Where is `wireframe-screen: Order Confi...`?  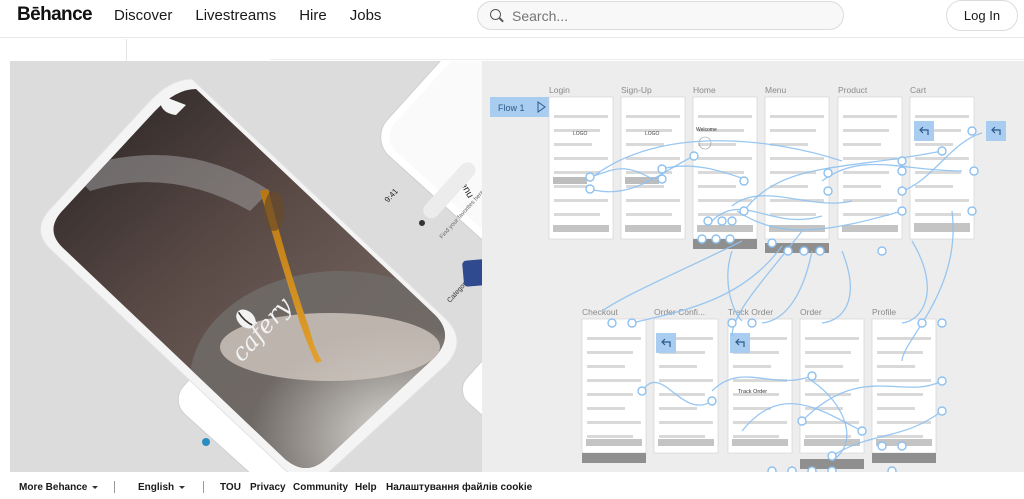
wireframe-screen: Order Confi... is located at coordinates (686, 380).